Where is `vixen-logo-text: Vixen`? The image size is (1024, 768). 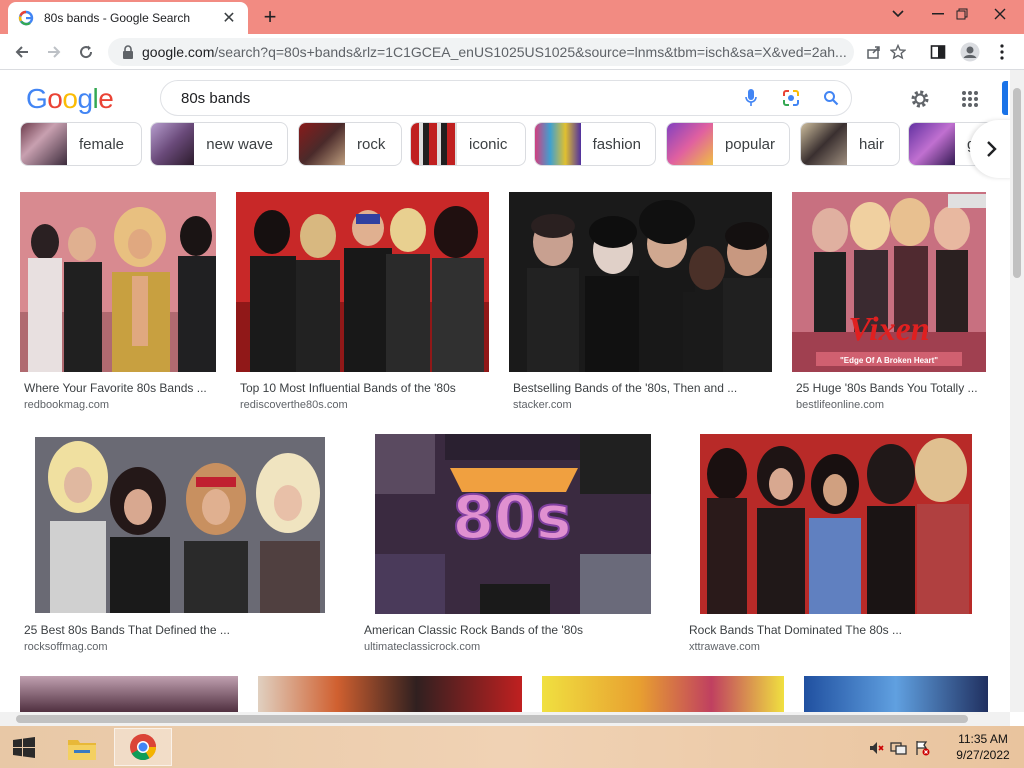
vixen-logo-text: Vixen is located at coordinates (888, 329).